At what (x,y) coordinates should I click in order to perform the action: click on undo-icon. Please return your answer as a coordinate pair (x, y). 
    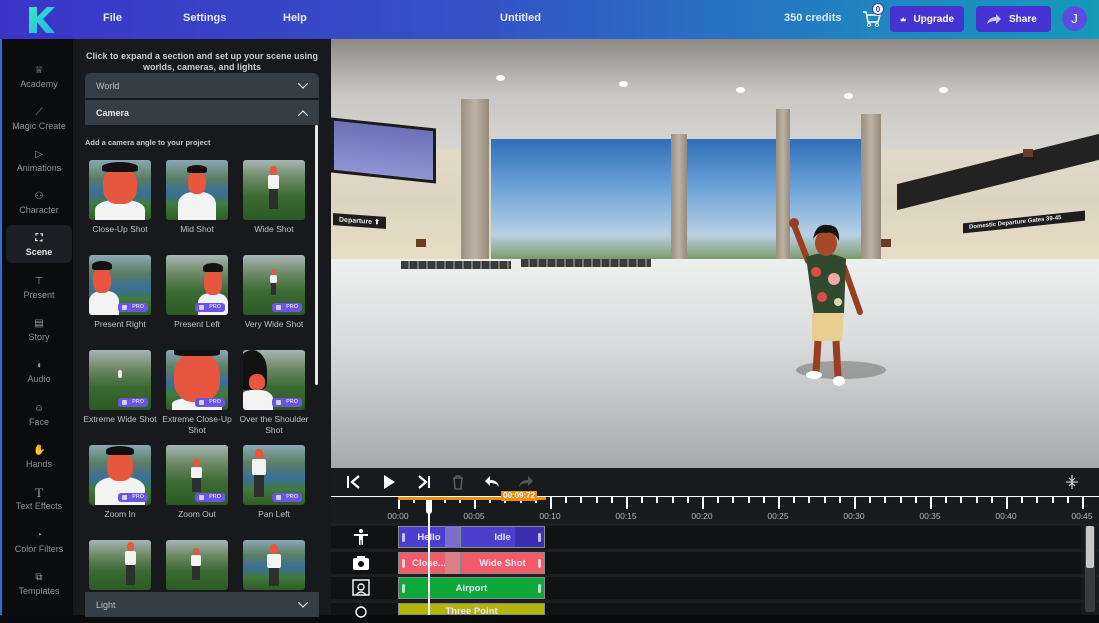
    Looking at the image, I should click on (492, 482).